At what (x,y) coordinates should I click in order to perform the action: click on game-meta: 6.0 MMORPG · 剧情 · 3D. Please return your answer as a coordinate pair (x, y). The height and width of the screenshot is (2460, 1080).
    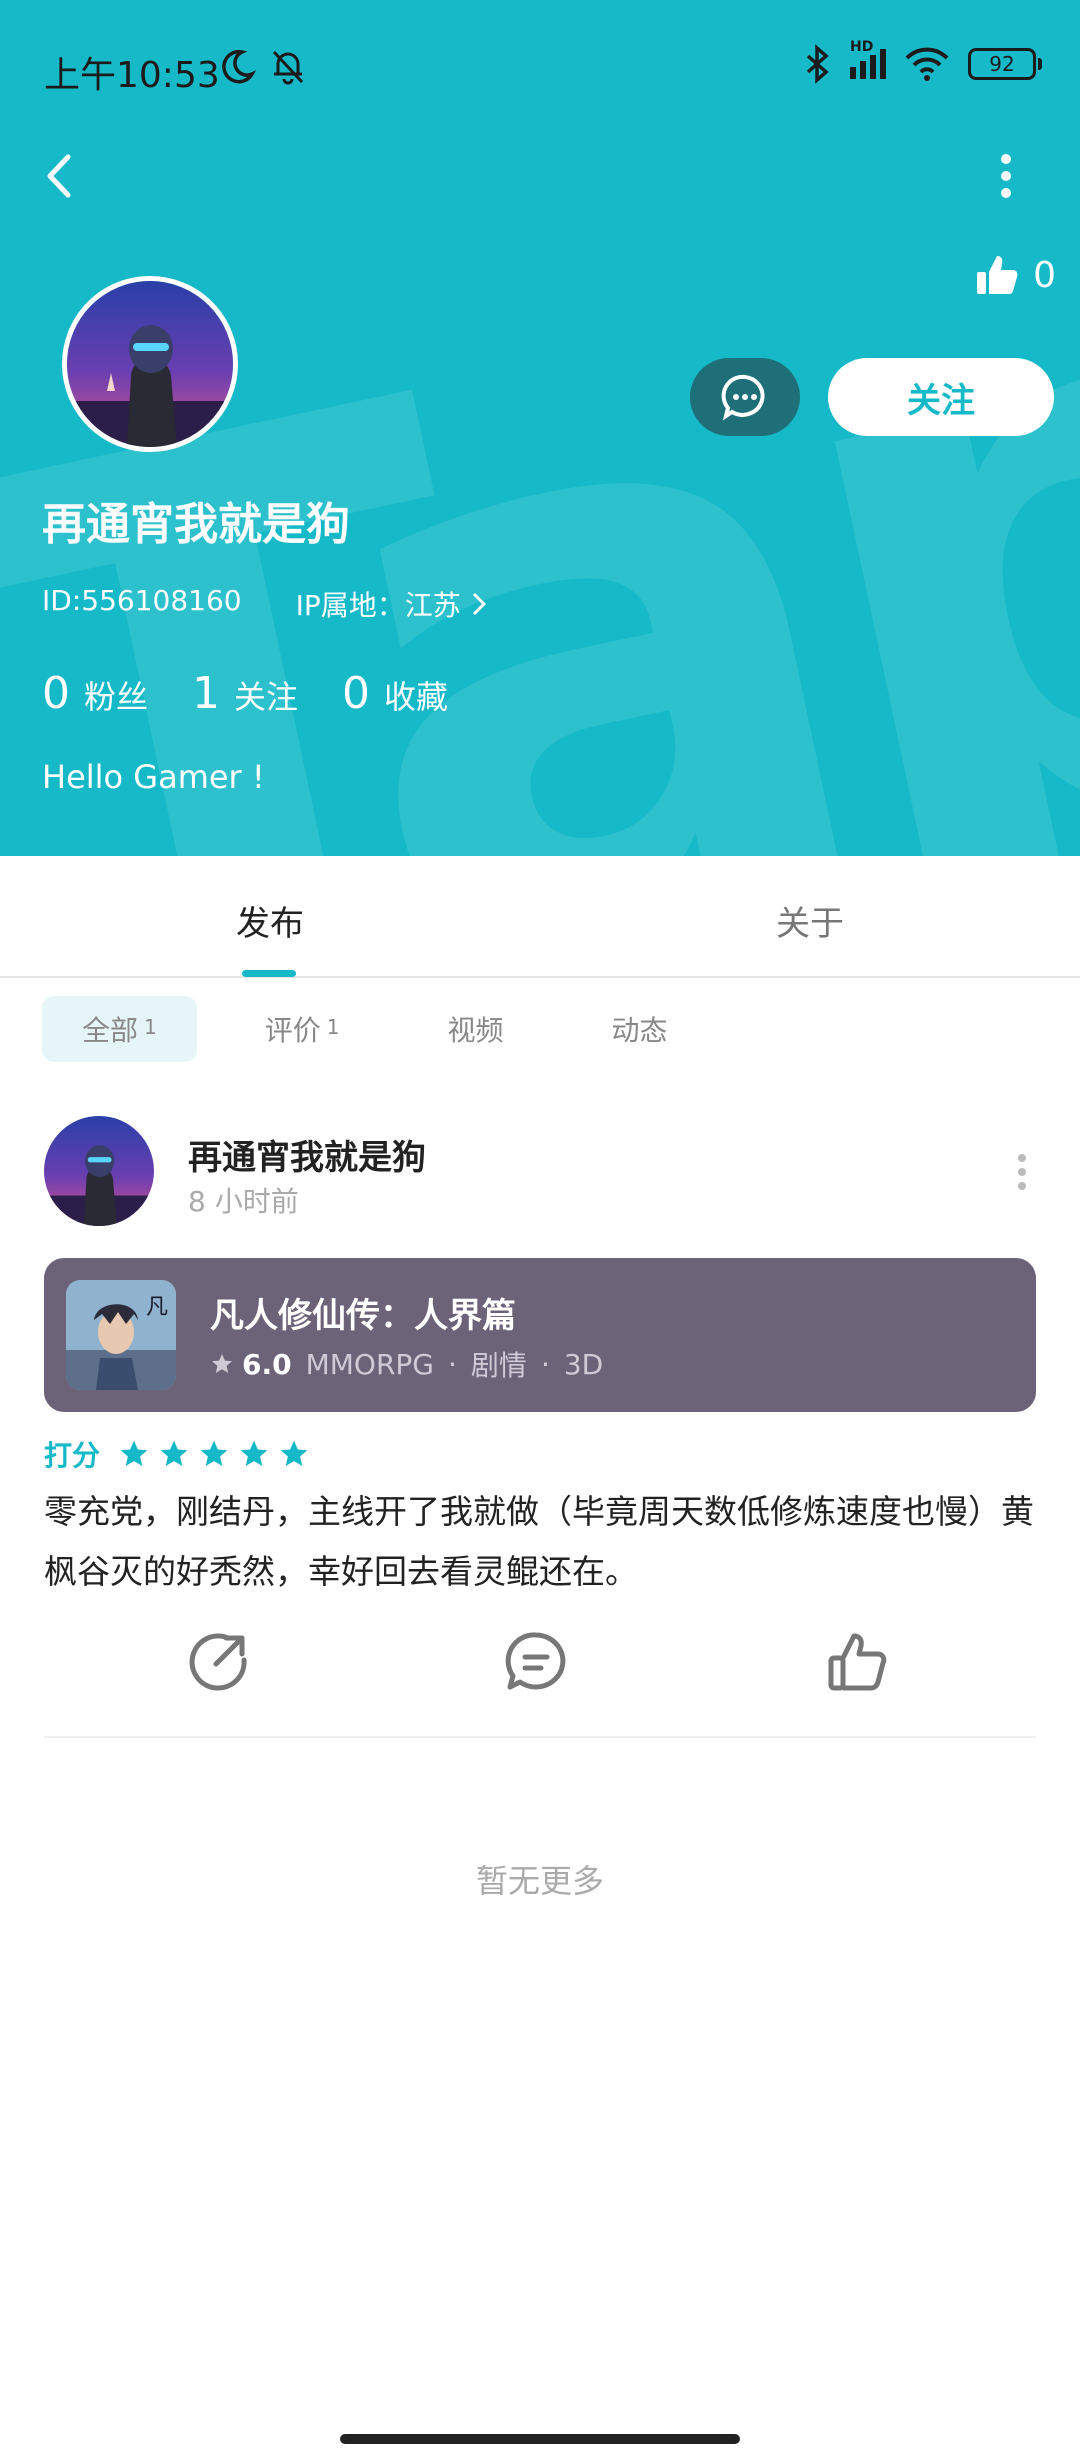
    Looking at the image, I should click on (406, 1364).